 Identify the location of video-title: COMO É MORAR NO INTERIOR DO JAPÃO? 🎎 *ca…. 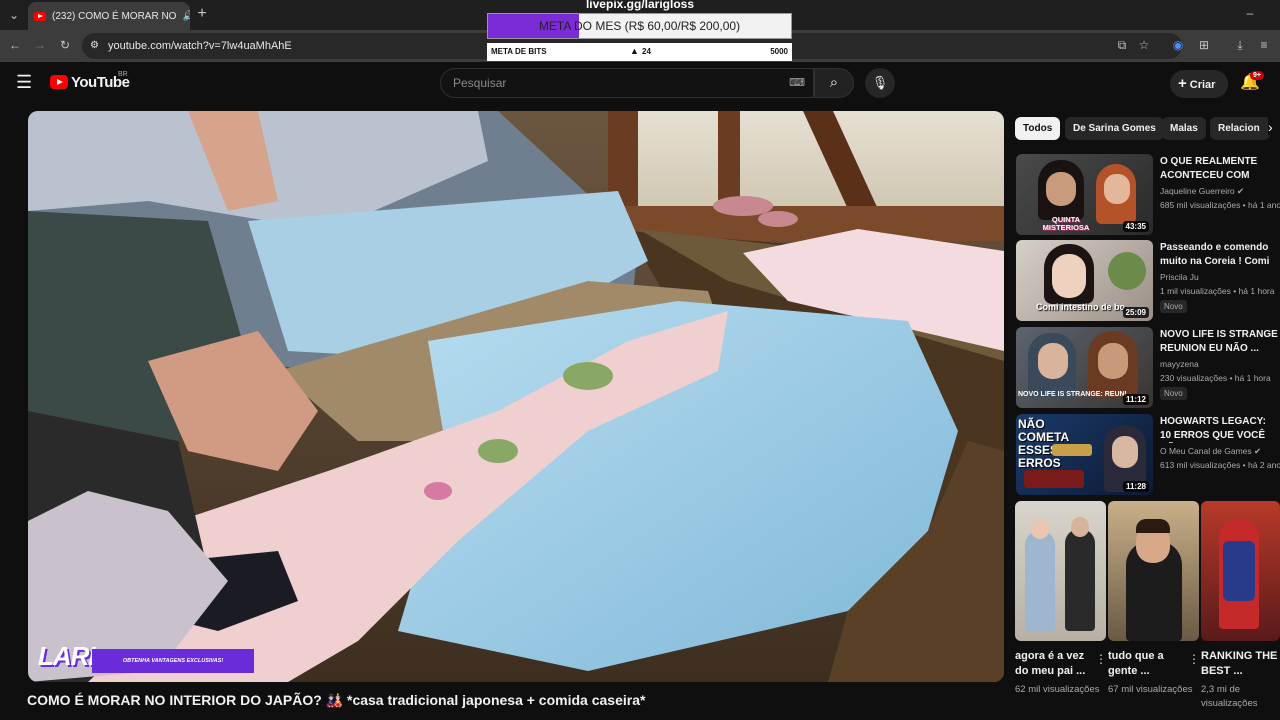
(336, 700).